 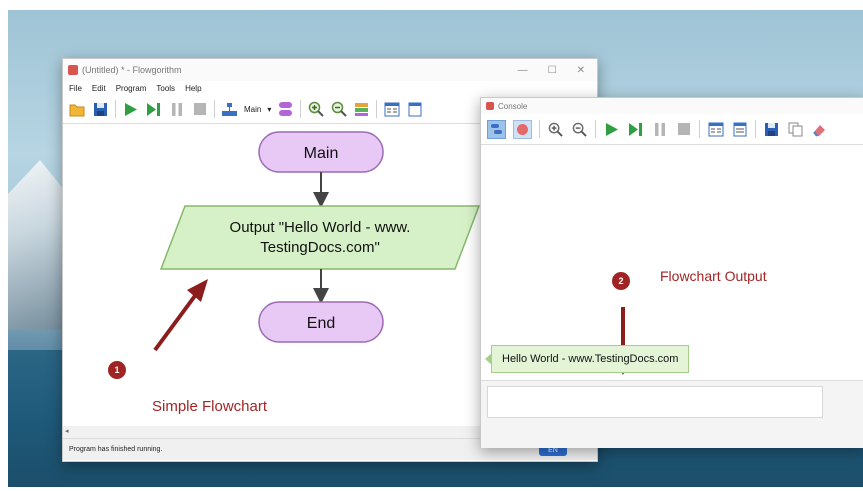 What do you see at coordinates (635, 129) in the screenshot?
I see `console-step-icon` at bounding box center [635, 129].